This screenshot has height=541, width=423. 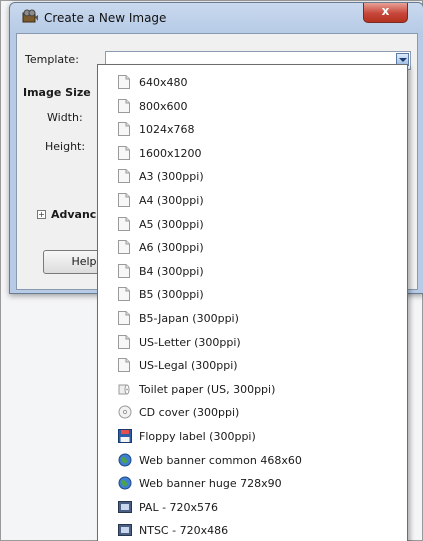 I want to click on dropdown-item-label: A5 (300ppi), so click(x=171, y=224).